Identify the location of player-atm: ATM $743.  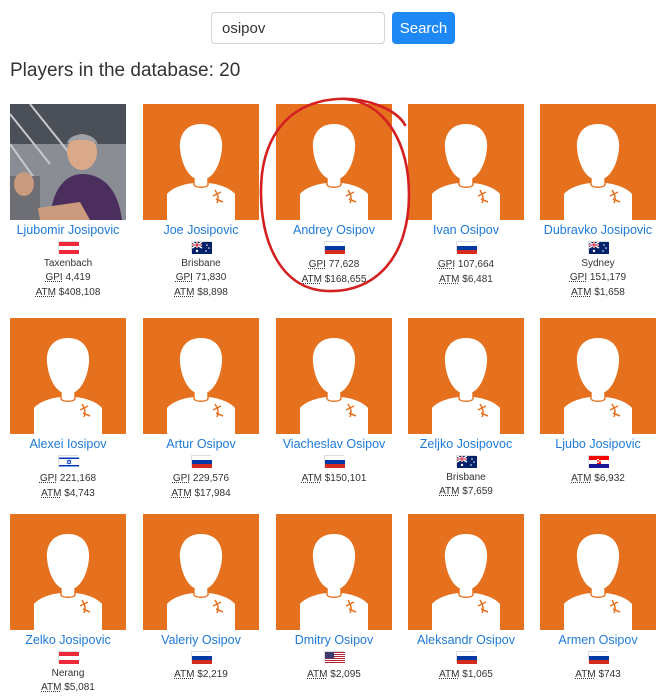
(598, 674).